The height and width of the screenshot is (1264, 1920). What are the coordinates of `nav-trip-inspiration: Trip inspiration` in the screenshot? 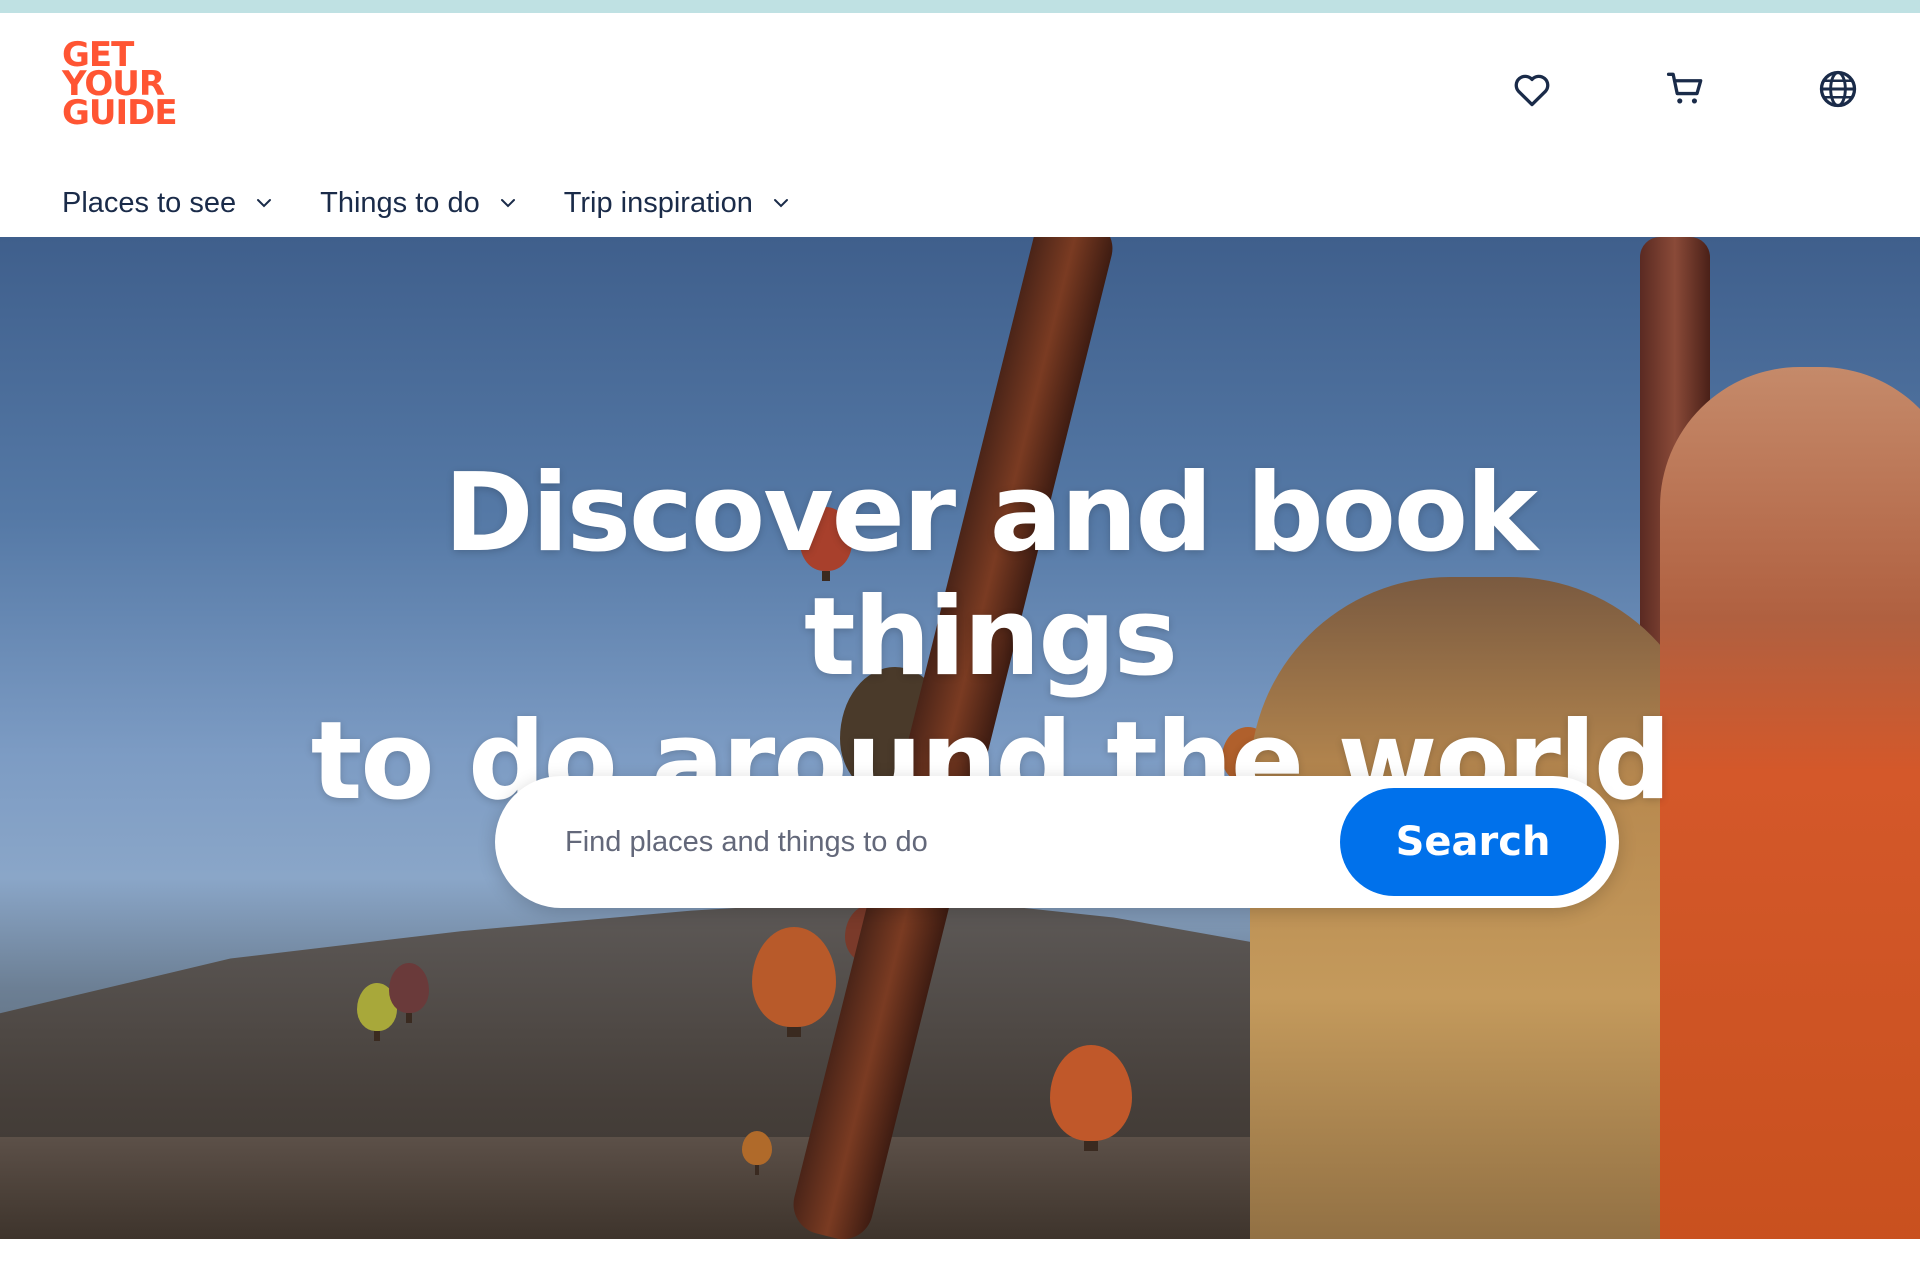 It's located at (677, 203).